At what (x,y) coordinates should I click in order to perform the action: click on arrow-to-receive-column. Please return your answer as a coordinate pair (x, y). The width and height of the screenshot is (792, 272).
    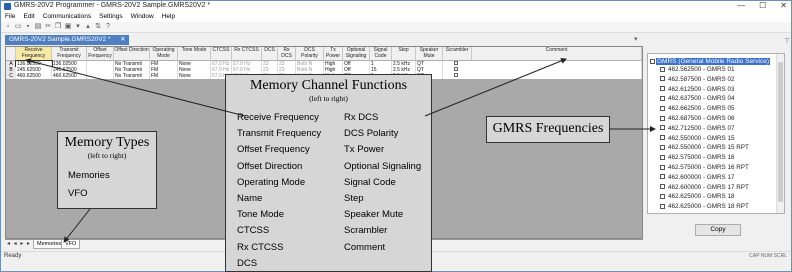
    Looking at the image, I should click on (135, 87).